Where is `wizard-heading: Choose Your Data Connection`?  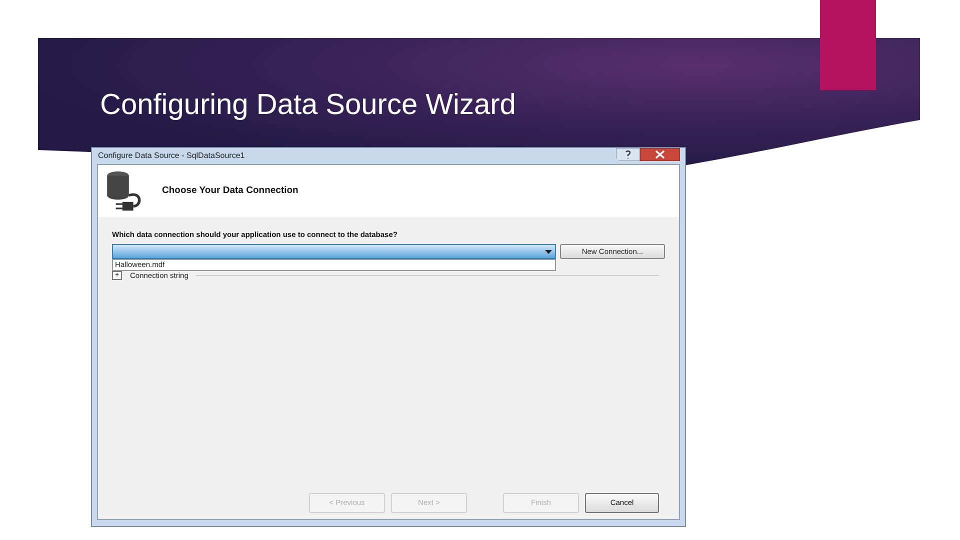
wizard-heading: Choose Your Data Connection is located at coordinates (230, 191).